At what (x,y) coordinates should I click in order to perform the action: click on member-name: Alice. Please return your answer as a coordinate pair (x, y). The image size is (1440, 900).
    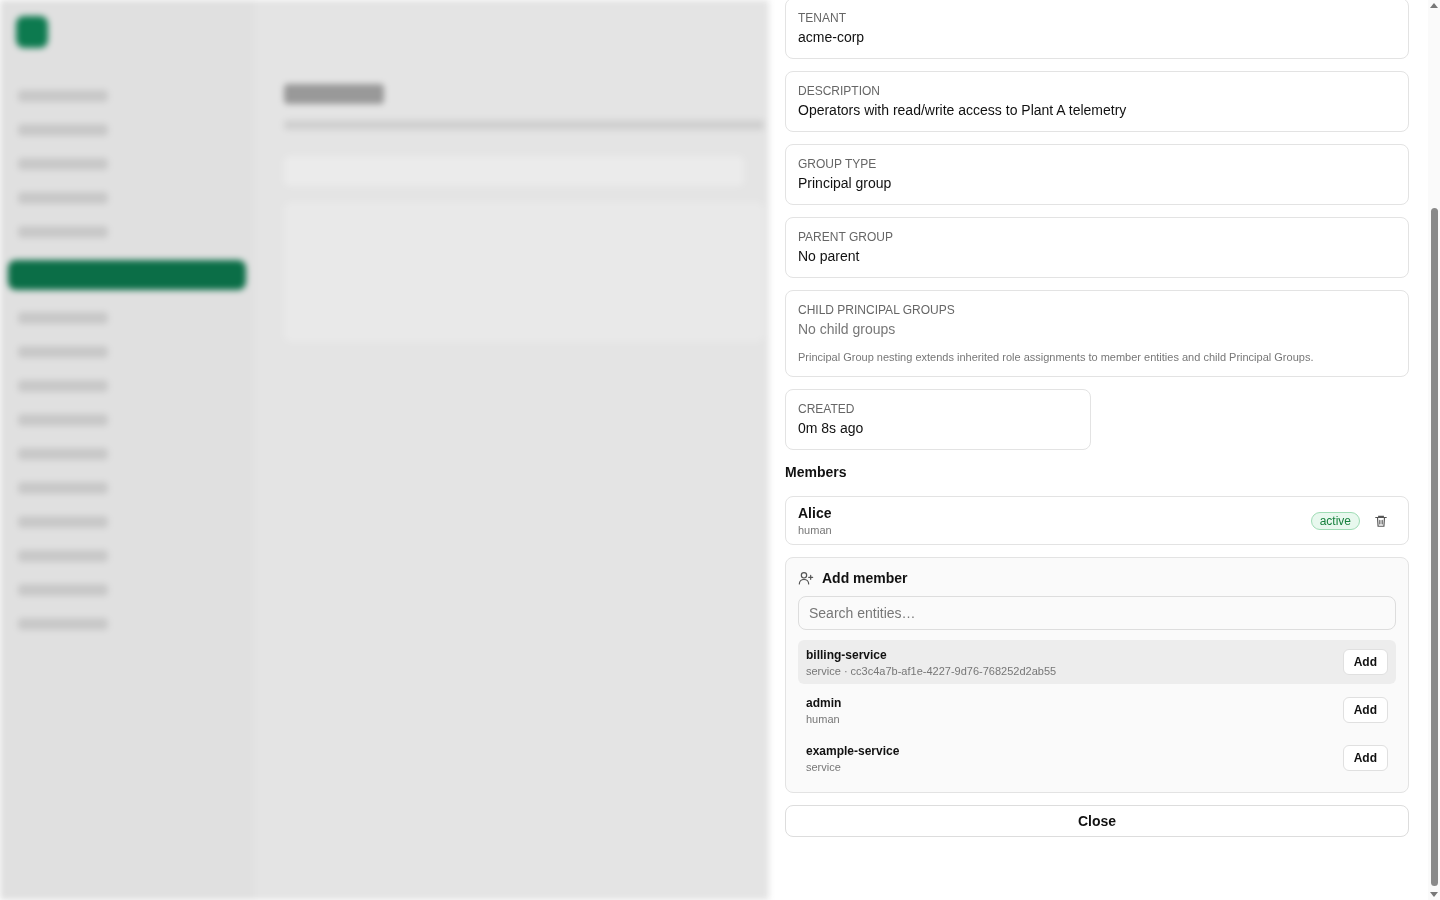
    Looking at the image, I should click on (815, 513).